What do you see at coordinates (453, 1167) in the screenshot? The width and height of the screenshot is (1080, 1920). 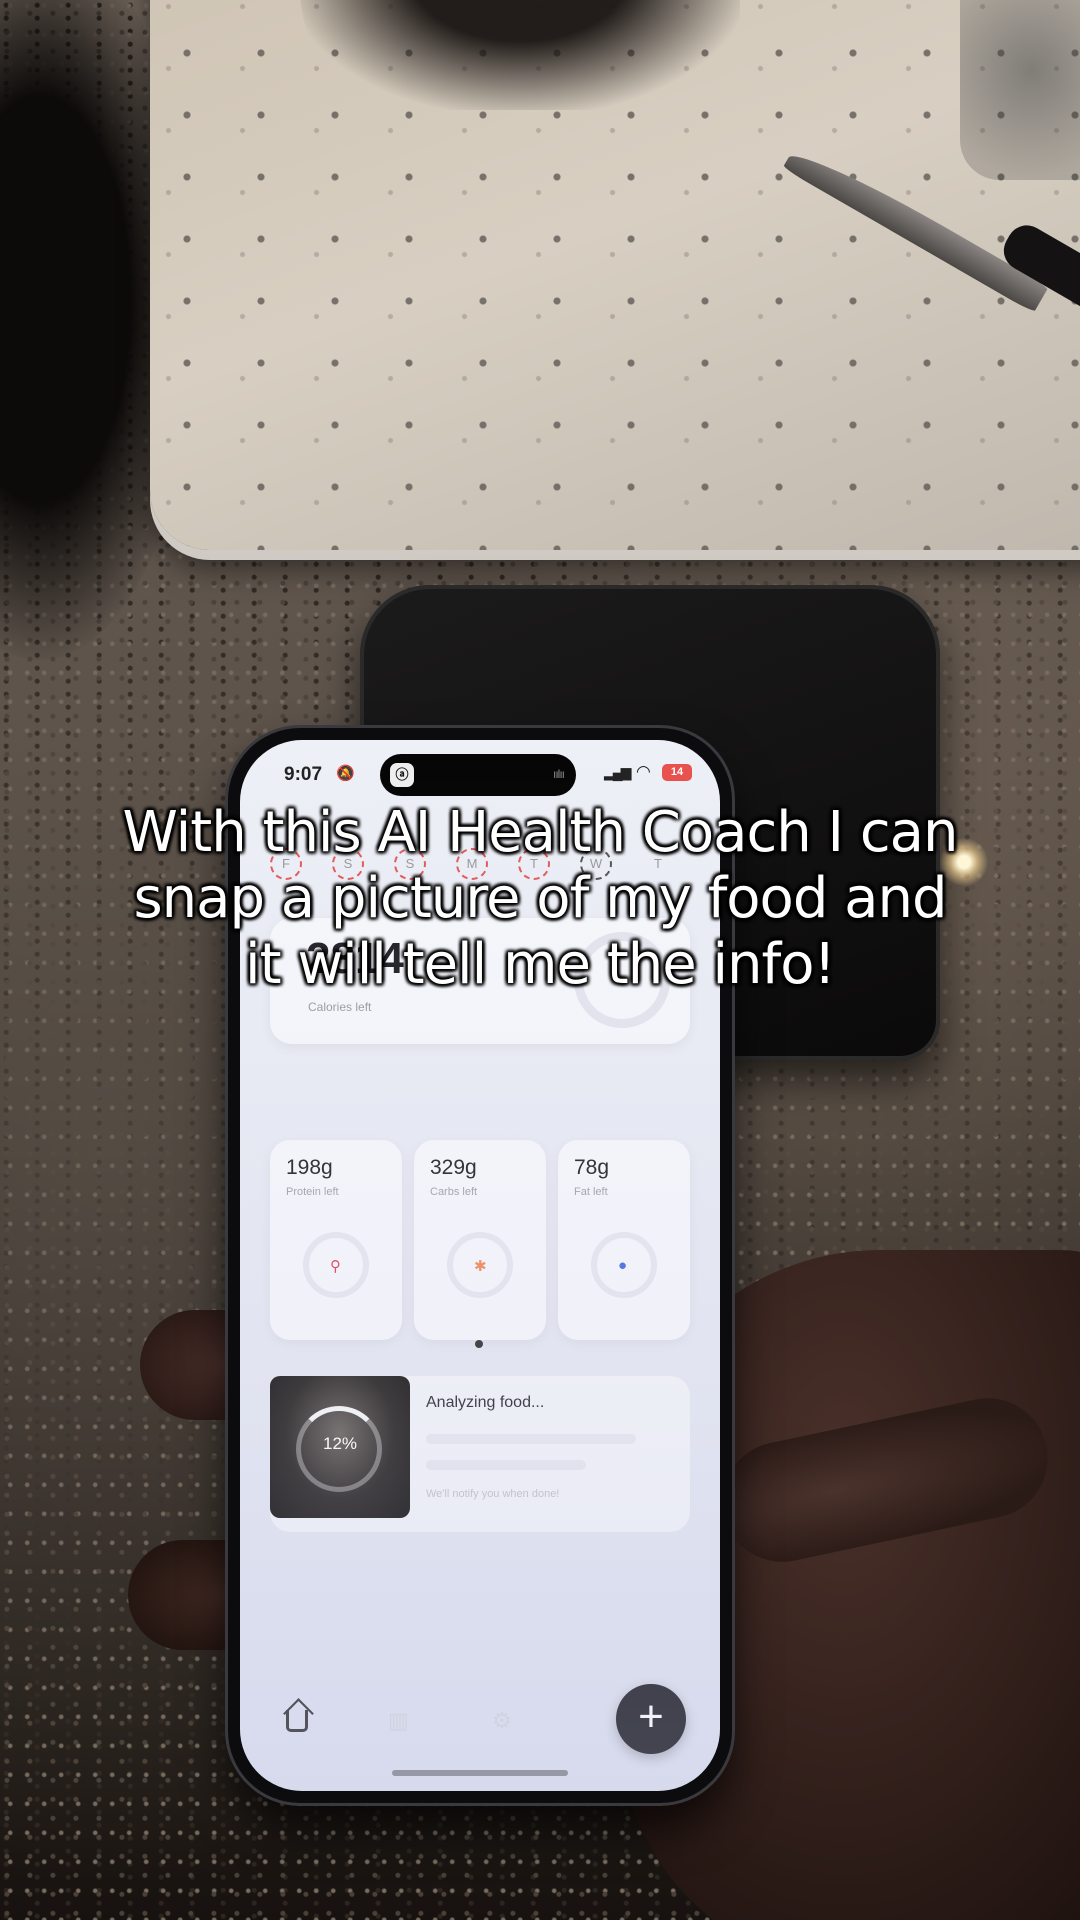 I see `macro-value: 329g` at bounding box center [453, 1167].